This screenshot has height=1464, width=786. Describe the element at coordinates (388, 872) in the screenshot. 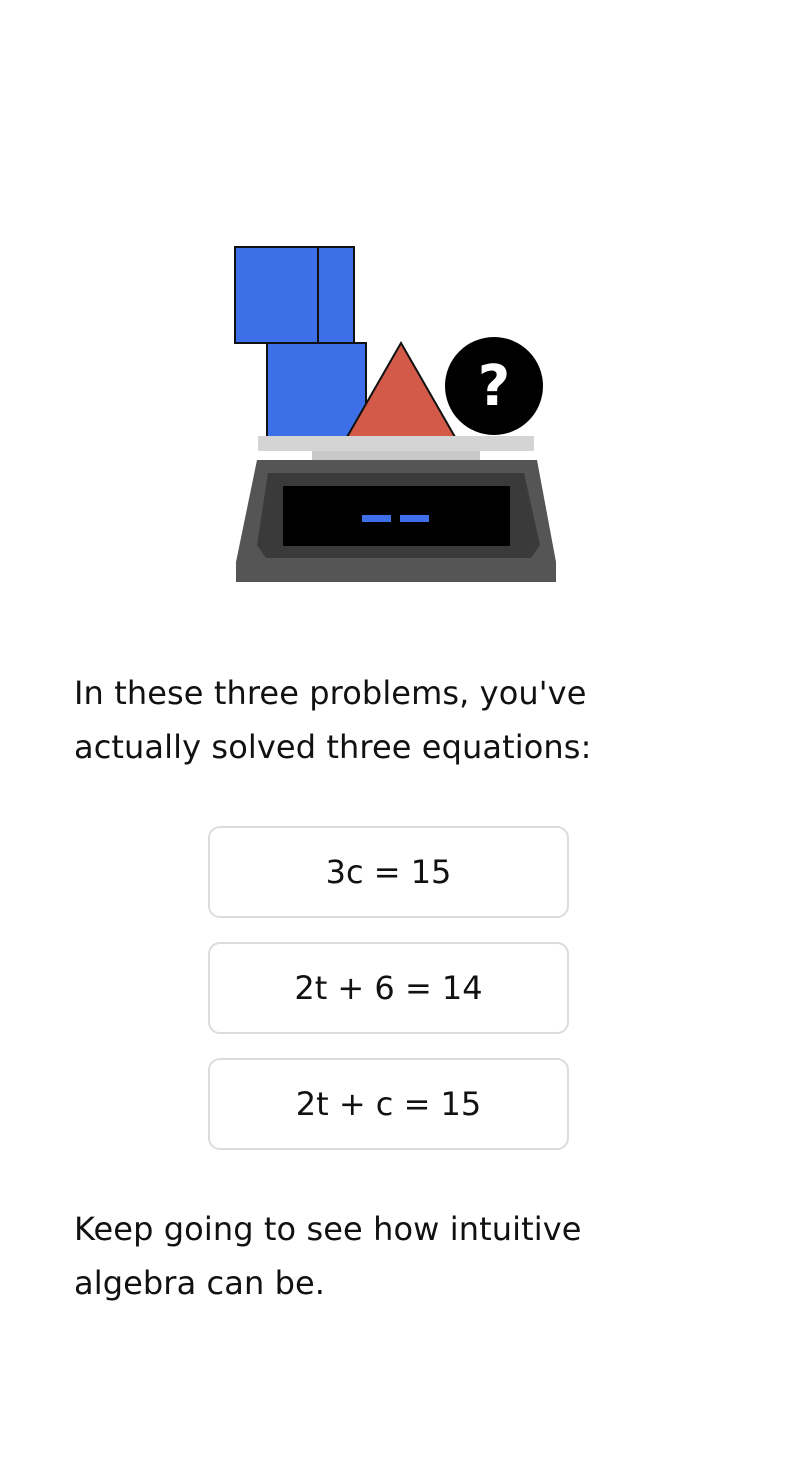

I see `equation-card: 3c = 15` at that location.